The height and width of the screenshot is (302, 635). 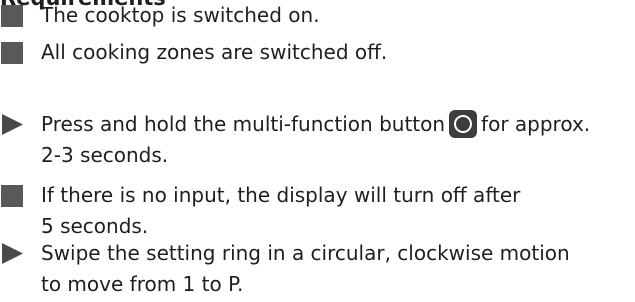 I want to click on step-line-2: to move from 1 to P., so click(x=142, y=284).